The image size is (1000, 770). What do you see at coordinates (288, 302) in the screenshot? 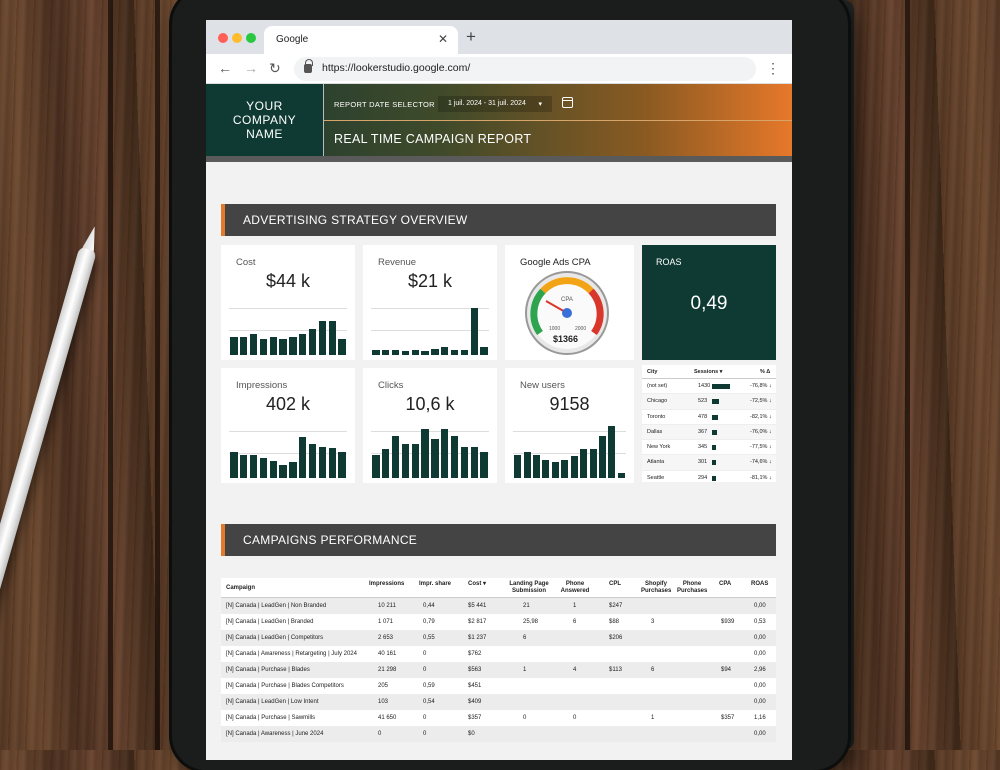
I see `cost-card: Cost $44 k` at bounding box center [288, 302].